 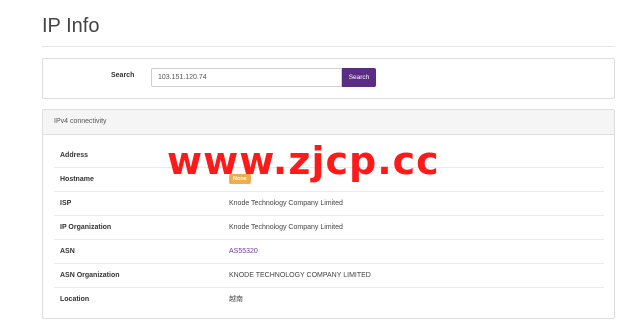 What do you see at coordinates (123, 75) in the screenshot?
I see `search-label: Search` at bounding box center [123, 75].